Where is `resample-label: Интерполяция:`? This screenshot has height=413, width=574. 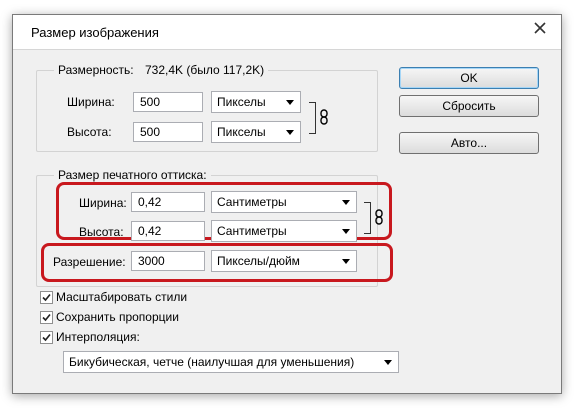
resample-label: Интерполяция: is located at coordinates (98, 337).